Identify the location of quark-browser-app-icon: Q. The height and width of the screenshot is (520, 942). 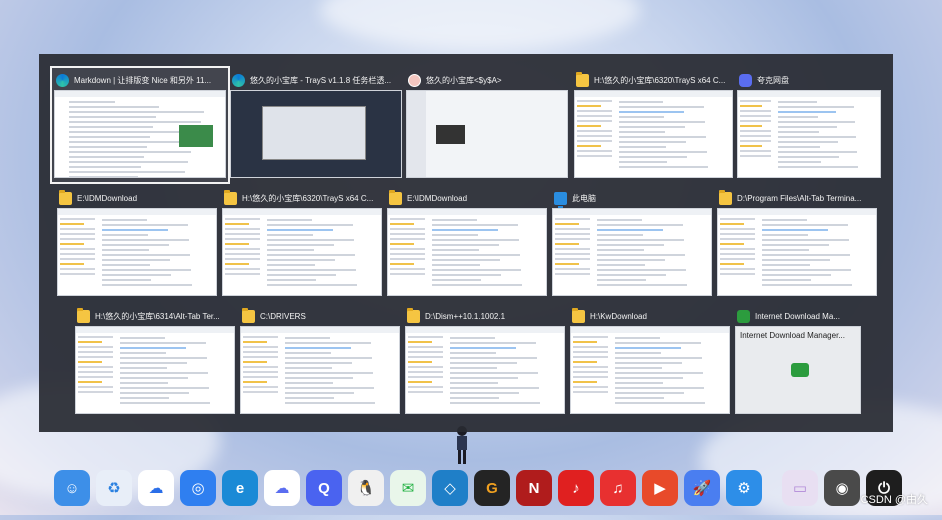
(324, 488).